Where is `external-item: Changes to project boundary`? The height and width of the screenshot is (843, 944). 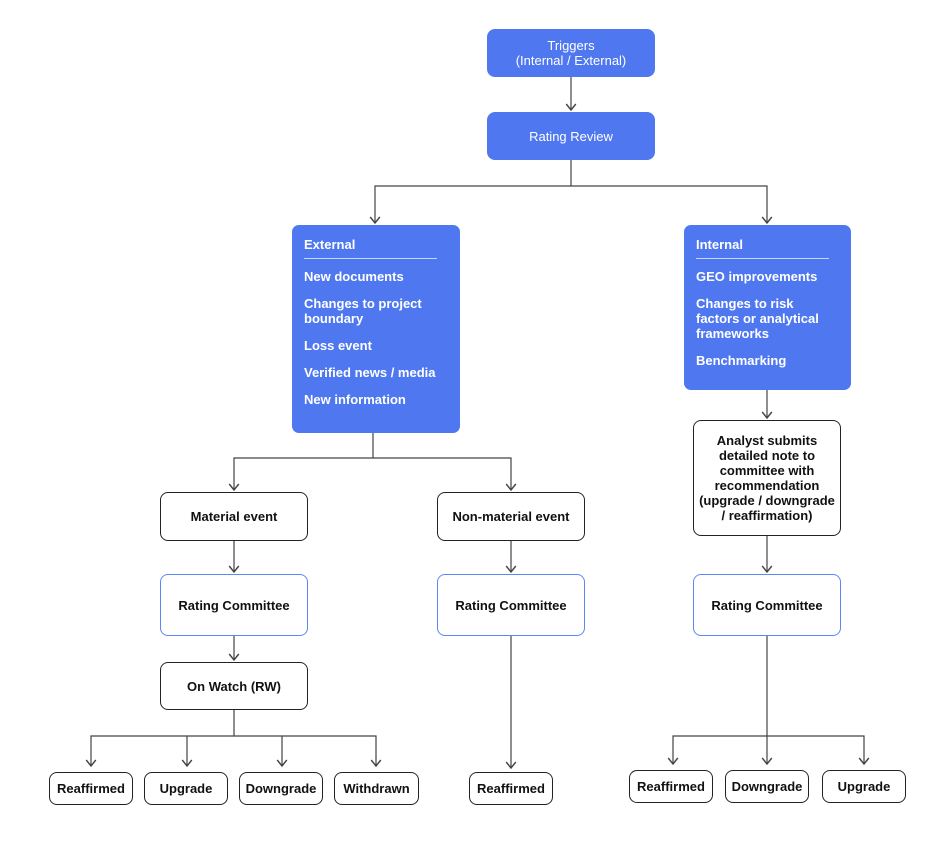 external-item: Changes to project boundary is located at coordinates (363, 311).